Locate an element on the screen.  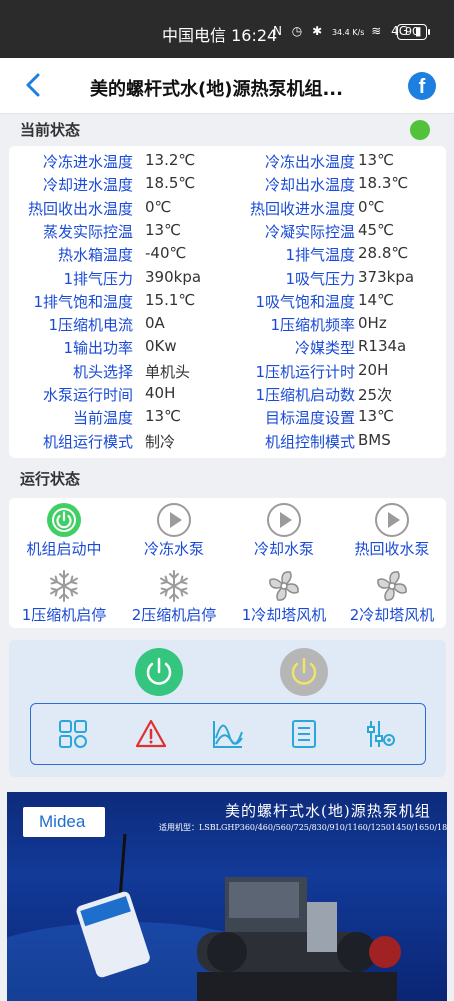
status-value: 制冷 is located at coordinates (160, 441).